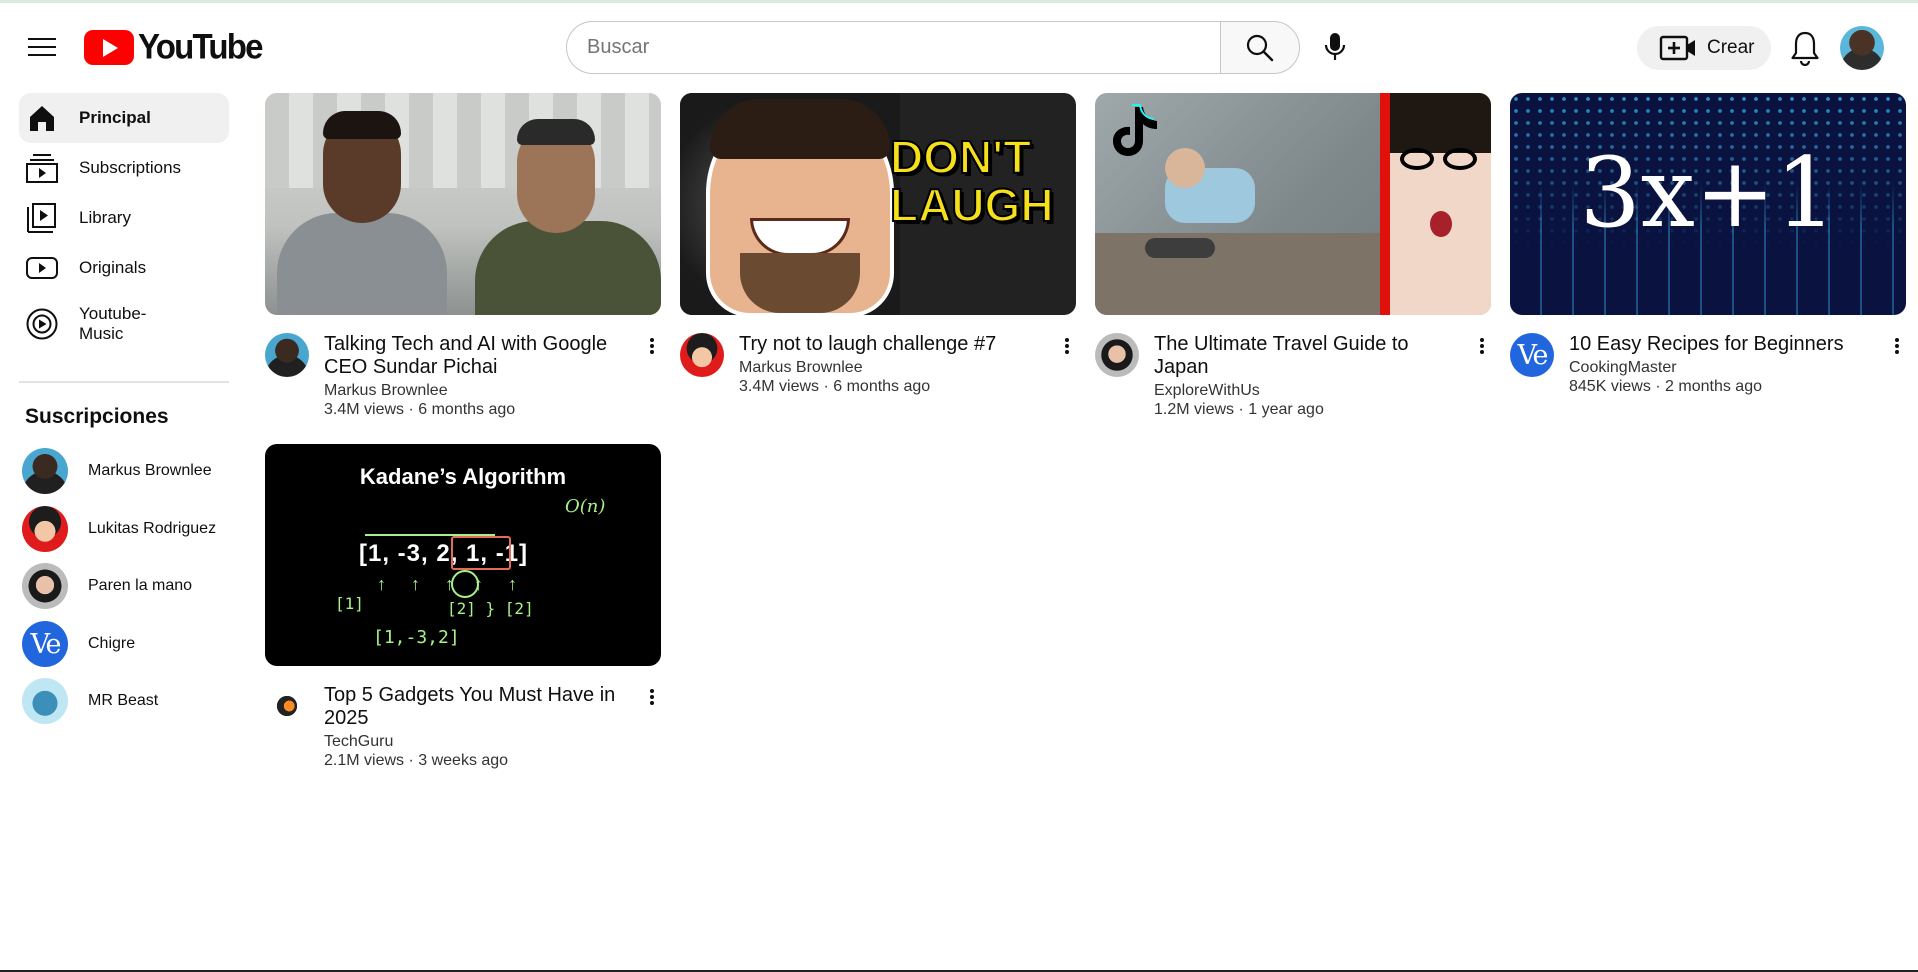 This screenshot has width=1918, height=972. Describe the element at coordinates (42, 47) in the screenshot. I see `hamburger-menu-icon` at that location.